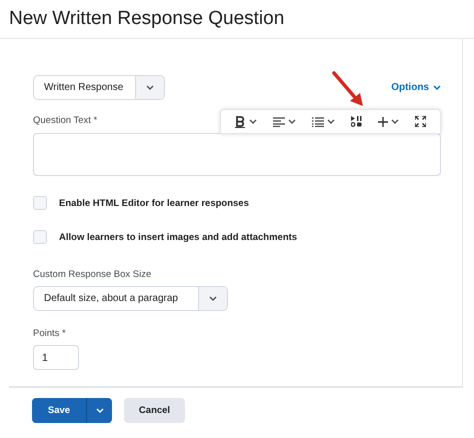 This screenshot has width=474, height=438. What do you see at coordinates (65, 121) in the screenshot?
I see `field-label: Question Text *` at bounding box center [65, 121].